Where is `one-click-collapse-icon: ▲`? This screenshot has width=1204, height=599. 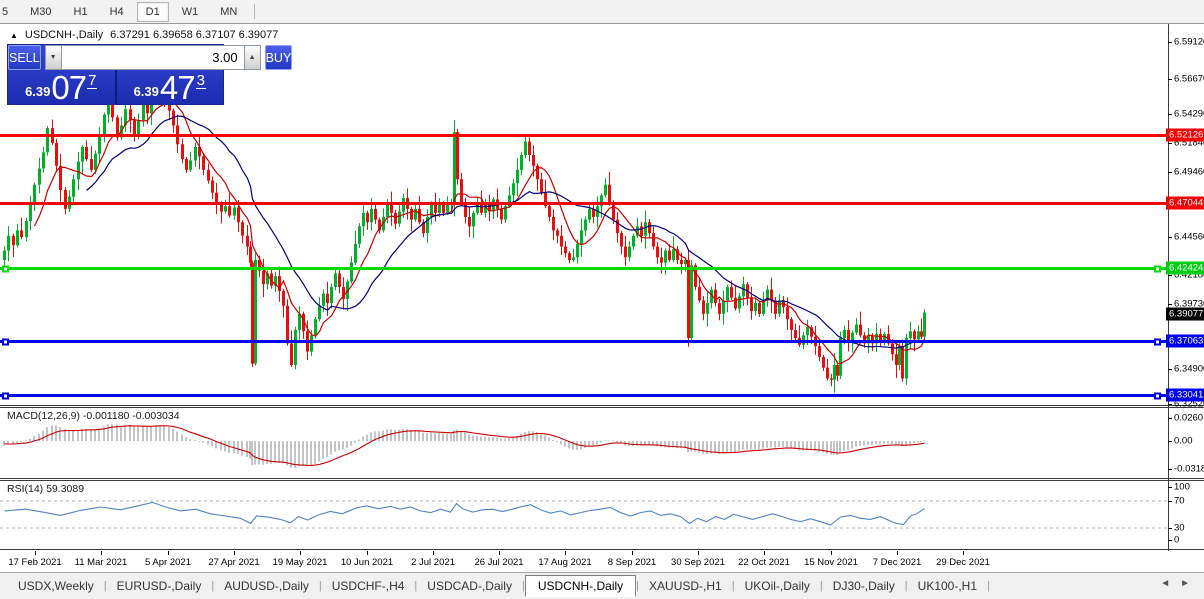
one-click-collapse-icon: ▲ is located at coordinates (14, 35).